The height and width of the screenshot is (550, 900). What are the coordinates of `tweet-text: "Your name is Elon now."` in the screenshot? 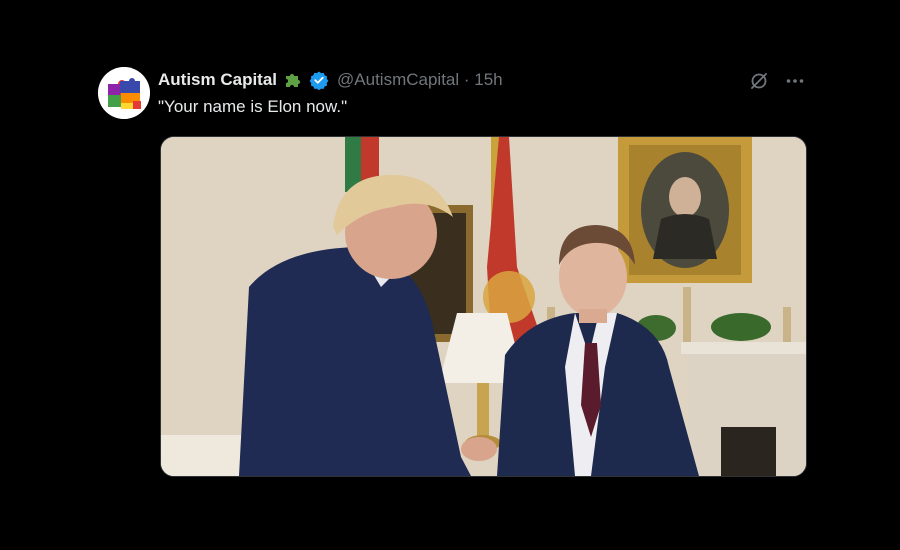 It's located at (253, 106).